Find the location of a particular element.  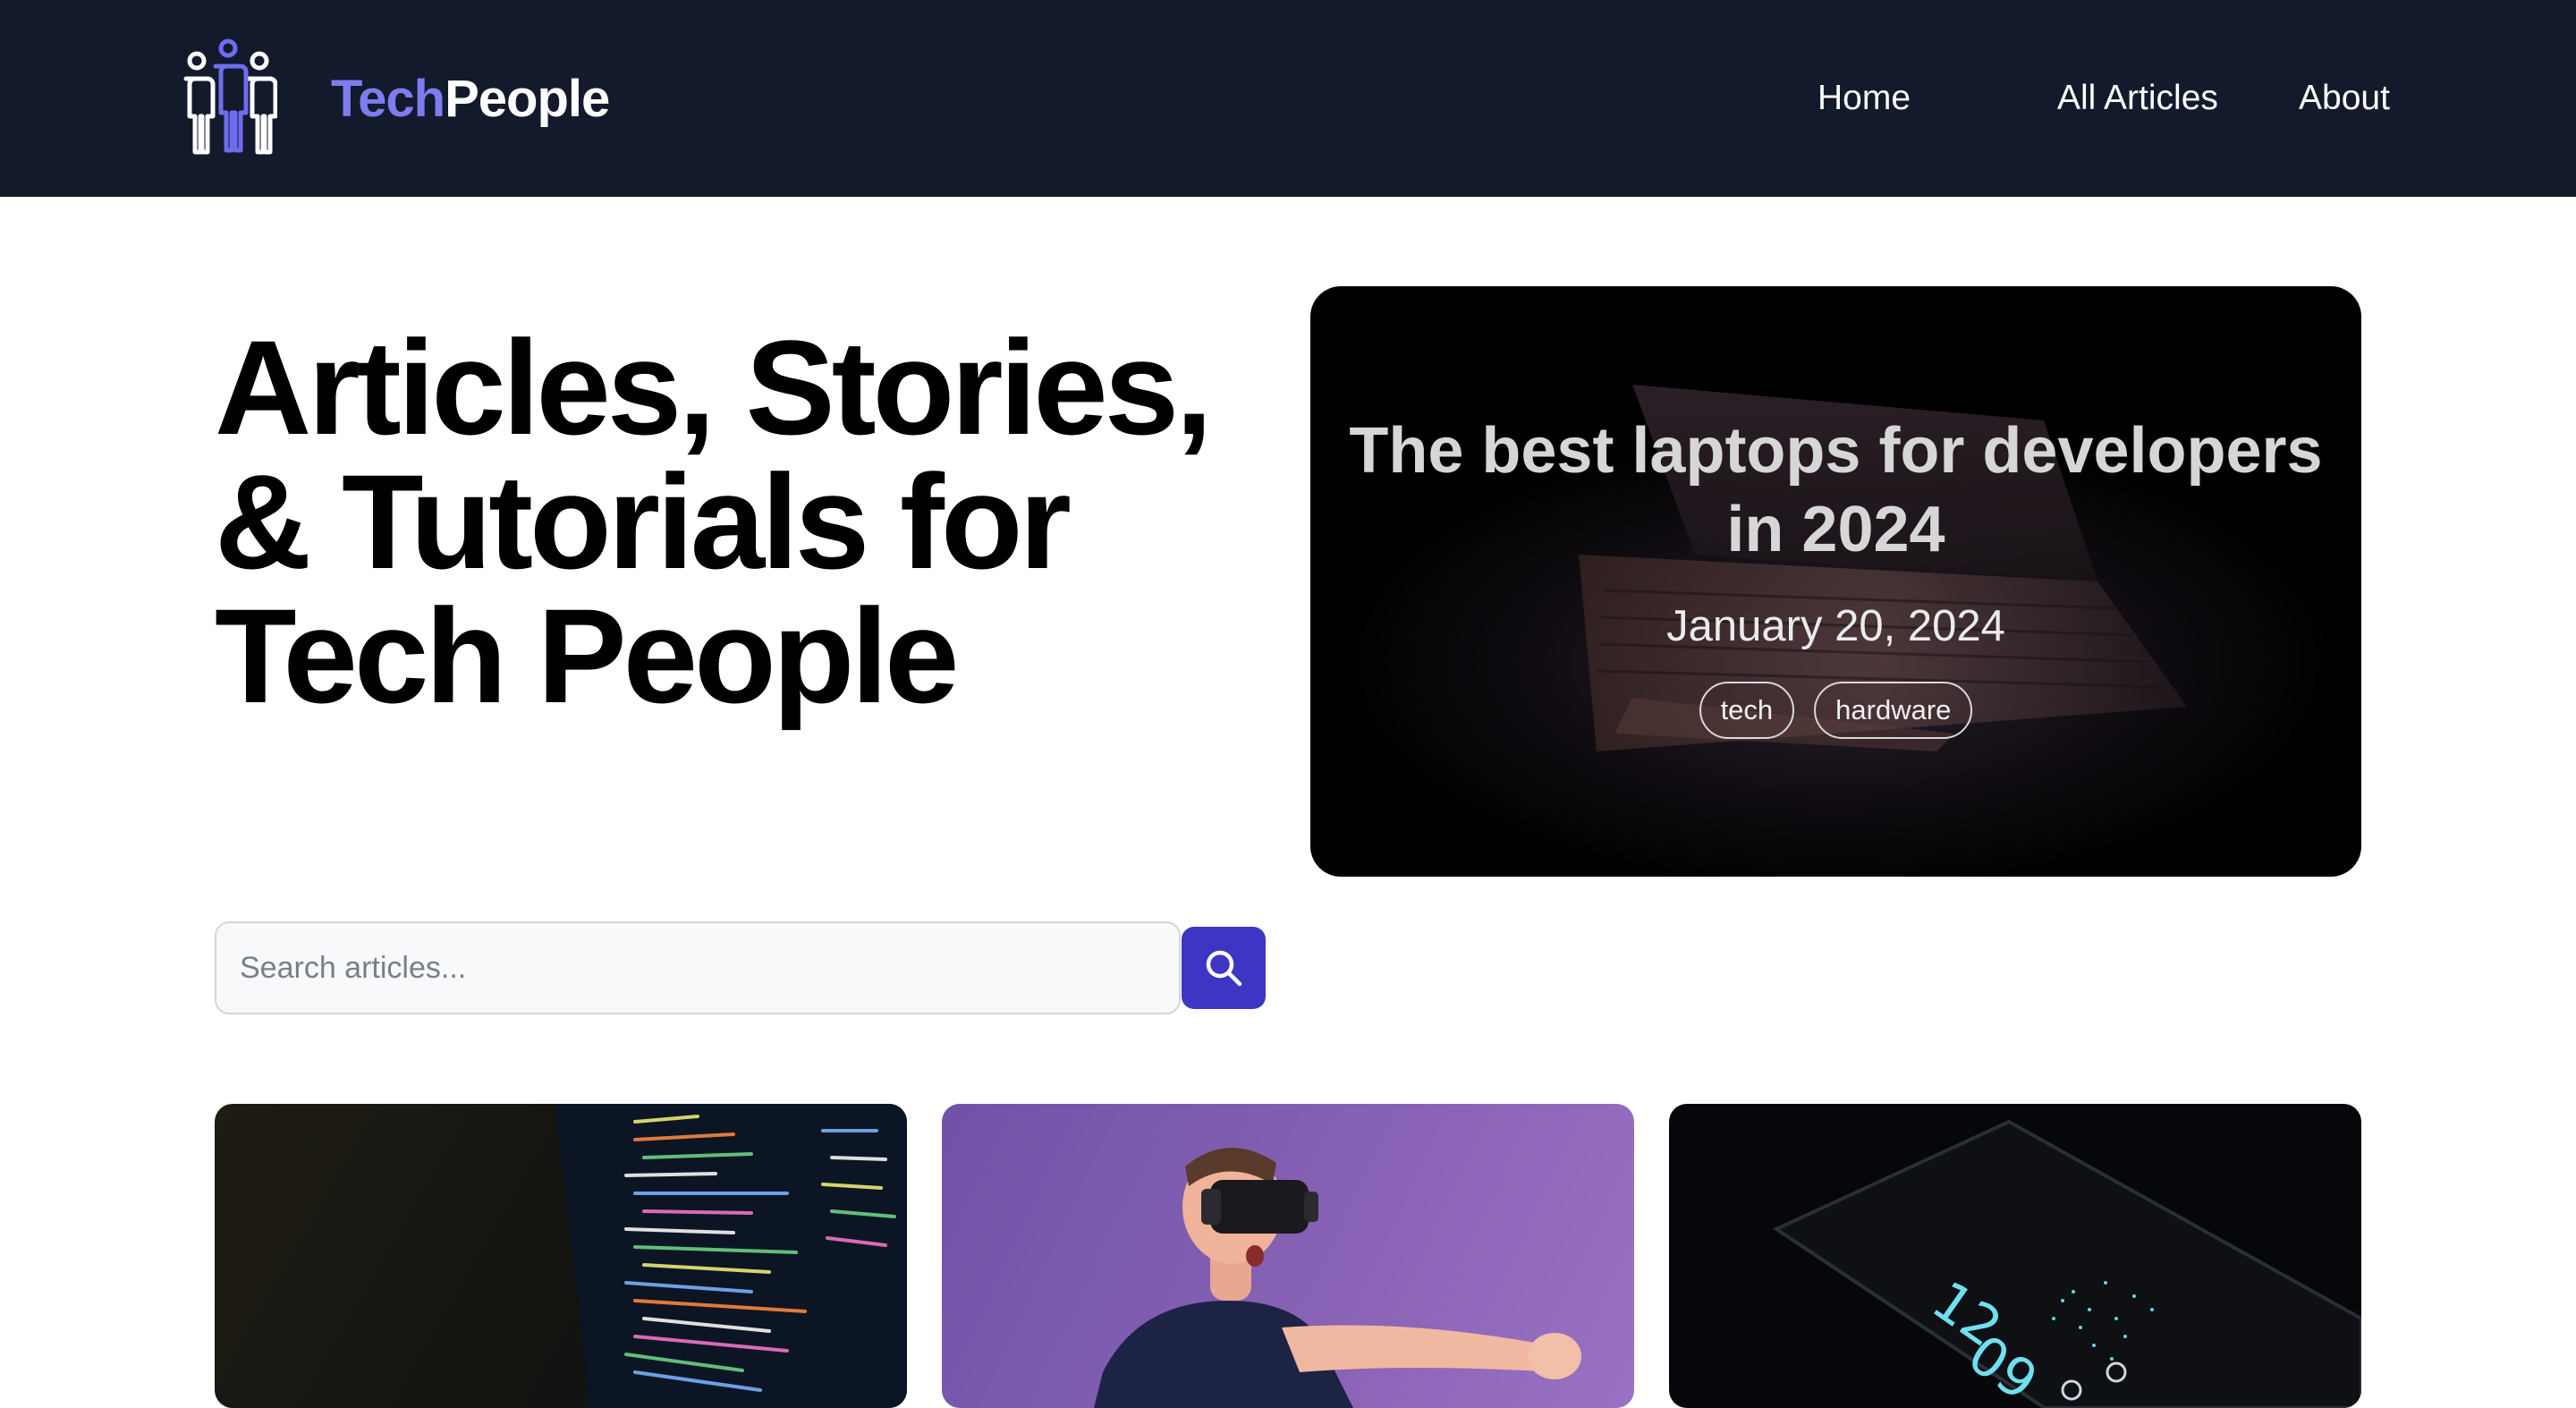

nav-about: About is located at coordinates (2344, 98).